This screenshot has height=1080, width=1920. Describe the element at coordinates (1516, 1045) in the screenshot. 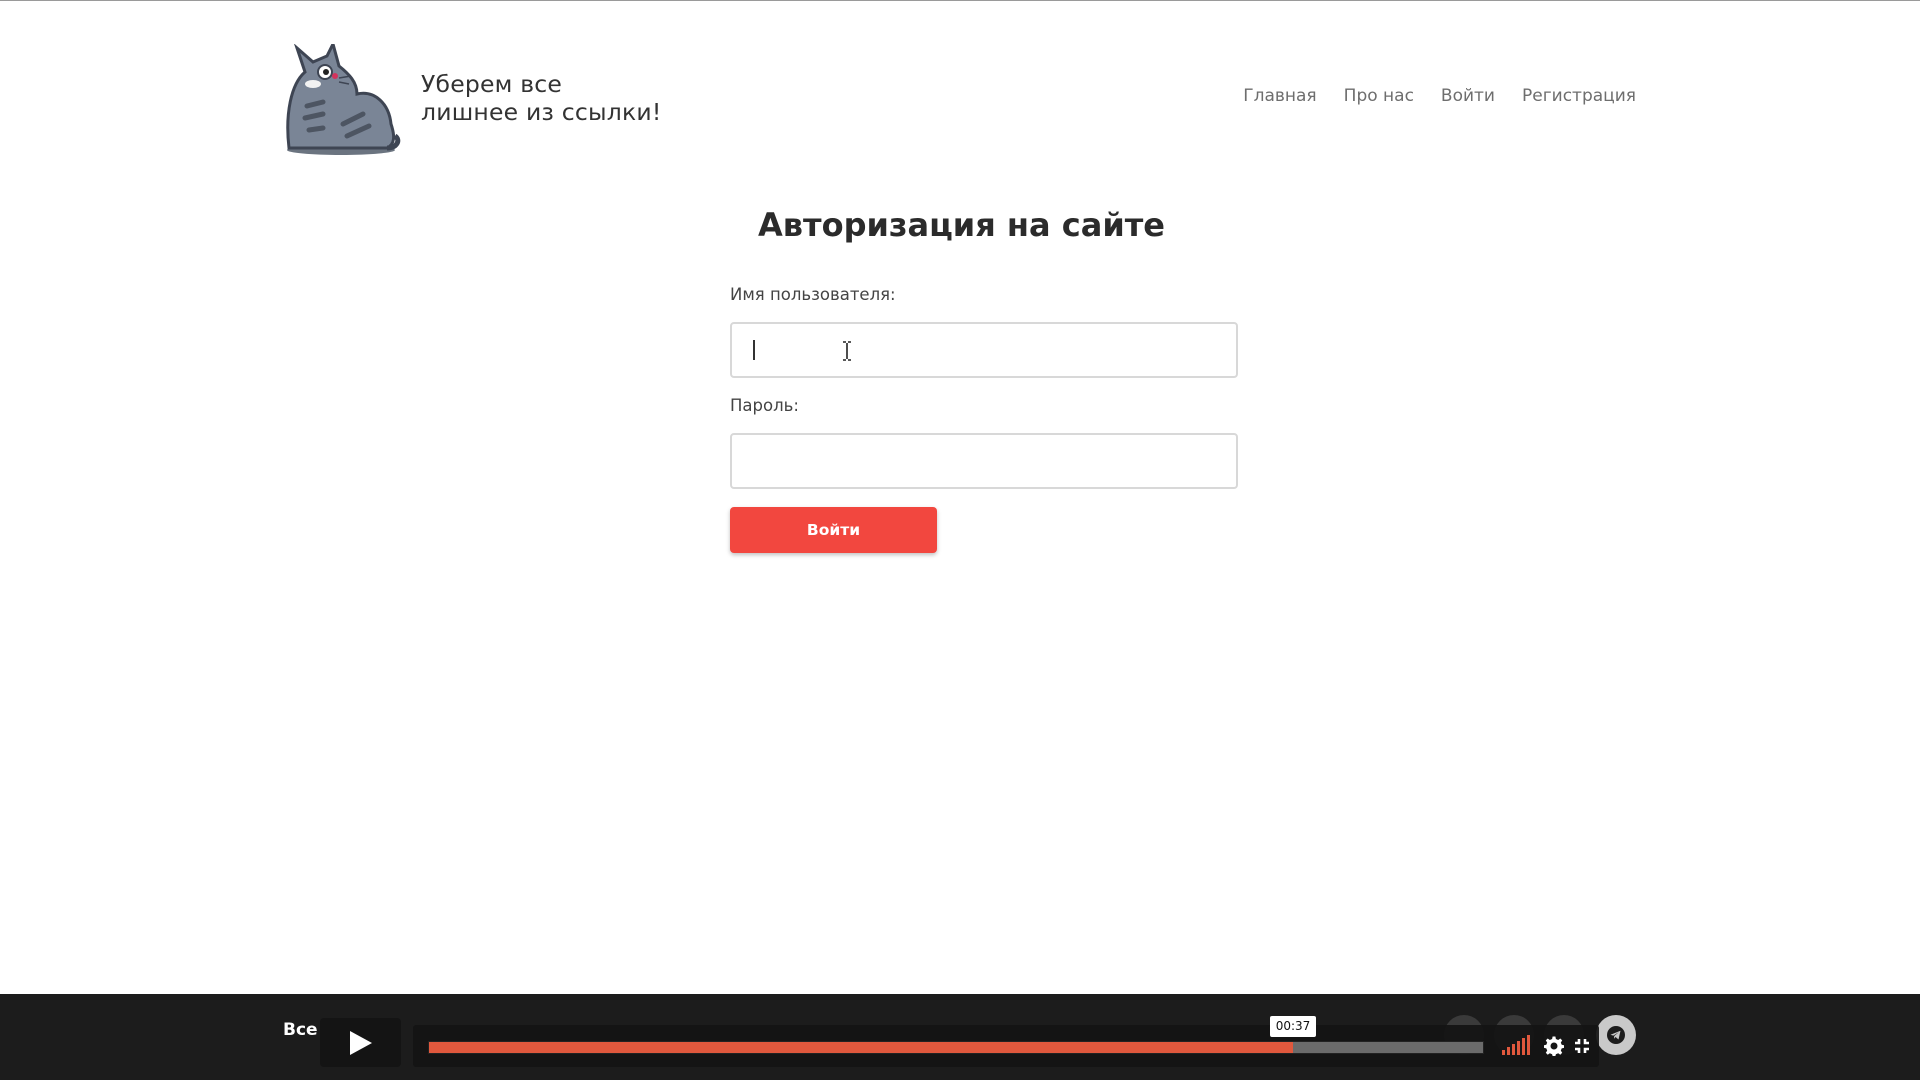

I see `volume-button` at that location.